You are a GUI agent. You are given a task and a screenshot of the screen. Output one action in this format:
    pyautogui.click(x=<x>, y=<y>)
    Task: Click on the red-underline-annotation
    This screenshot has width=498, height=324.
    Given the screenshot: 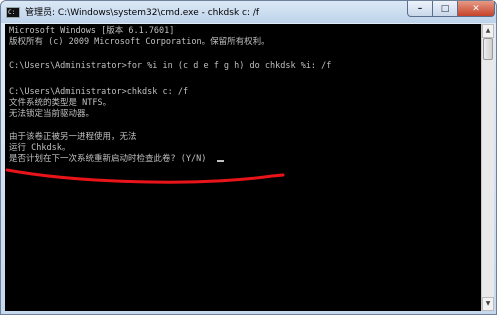 What is the action you would take?
    pyautogui.click(x=145, y=176)
    